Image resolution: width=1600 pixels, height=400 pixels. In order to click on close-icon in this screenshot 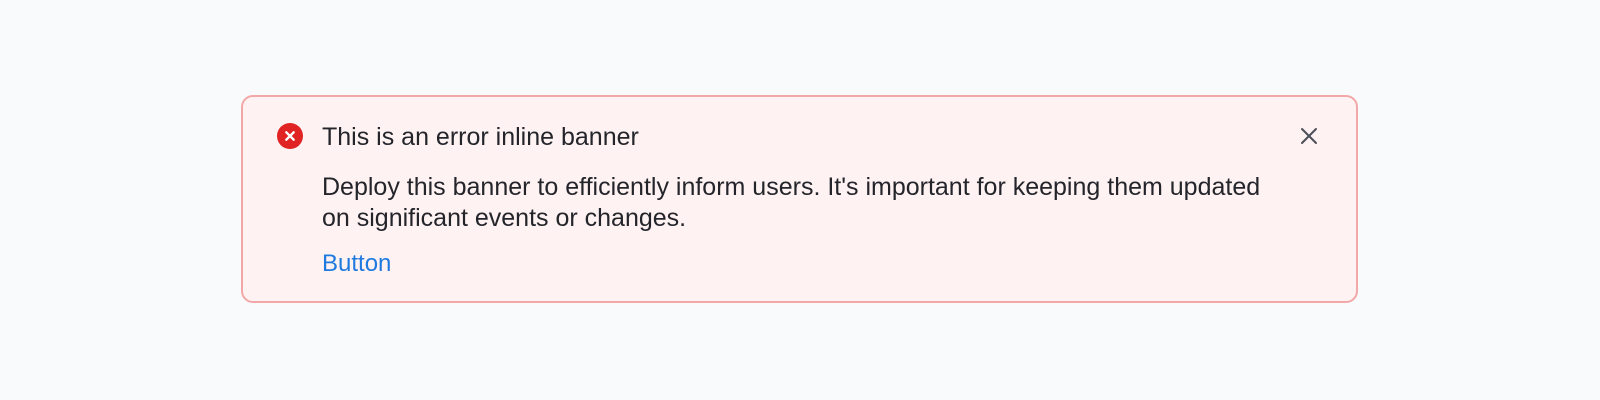, I will do `click(1309, 136)`.